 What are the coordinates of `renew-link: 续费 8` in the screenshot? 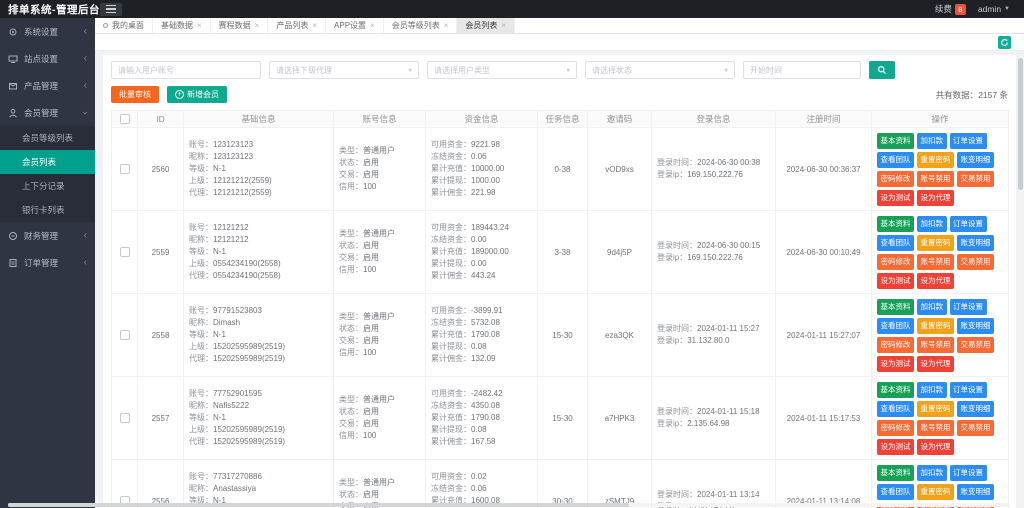 It's located at (950, 9).